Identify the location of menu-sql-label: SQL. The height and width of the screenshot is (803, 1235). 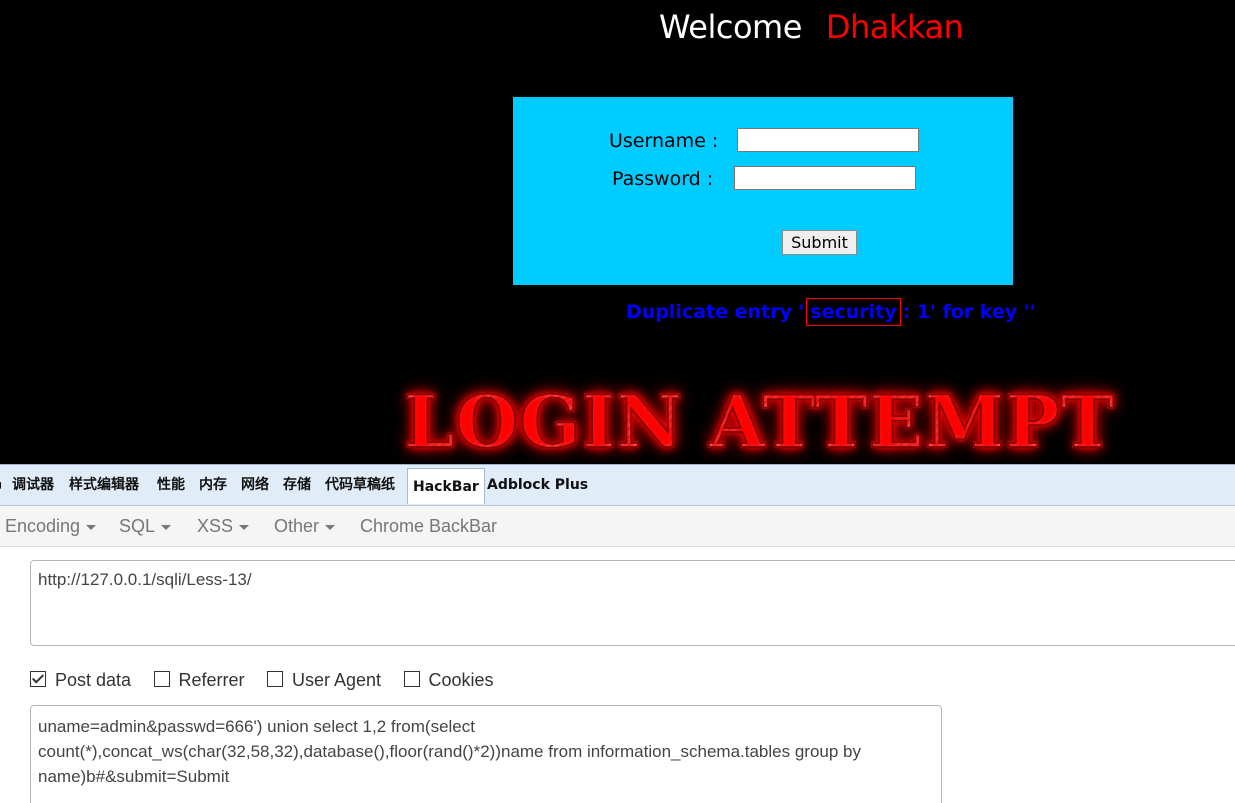
(137, 526).